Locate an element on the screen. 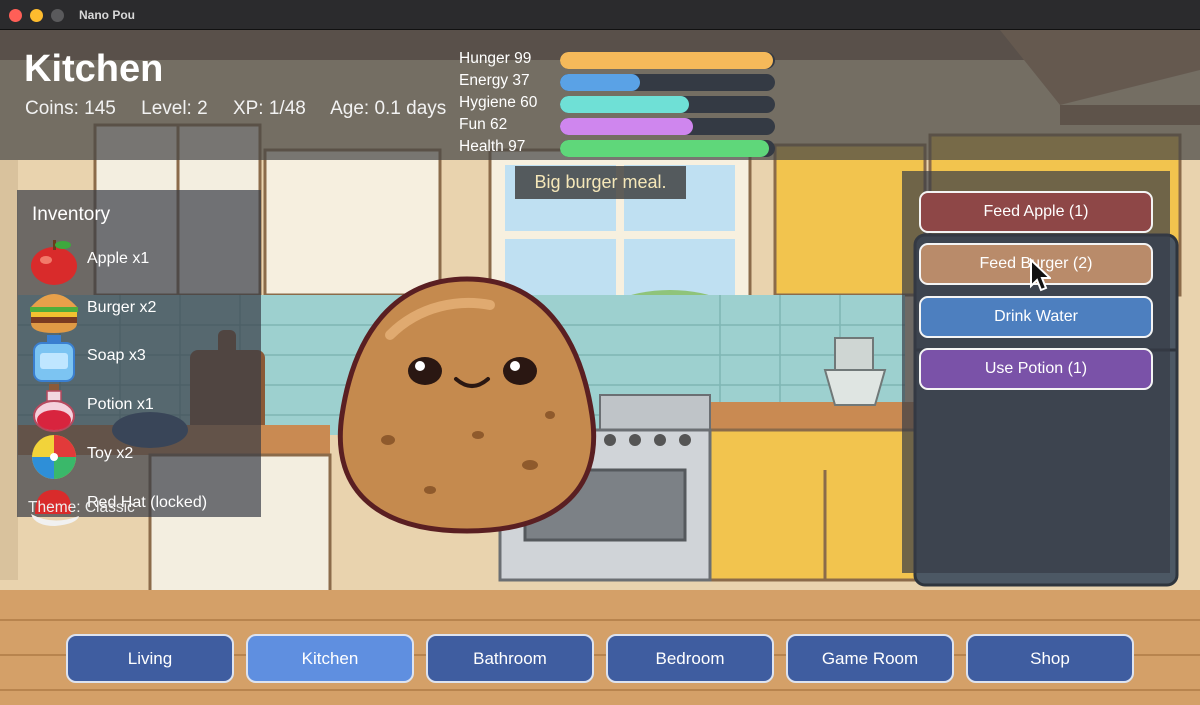  close-window-button is located at coordinates (15, 15).